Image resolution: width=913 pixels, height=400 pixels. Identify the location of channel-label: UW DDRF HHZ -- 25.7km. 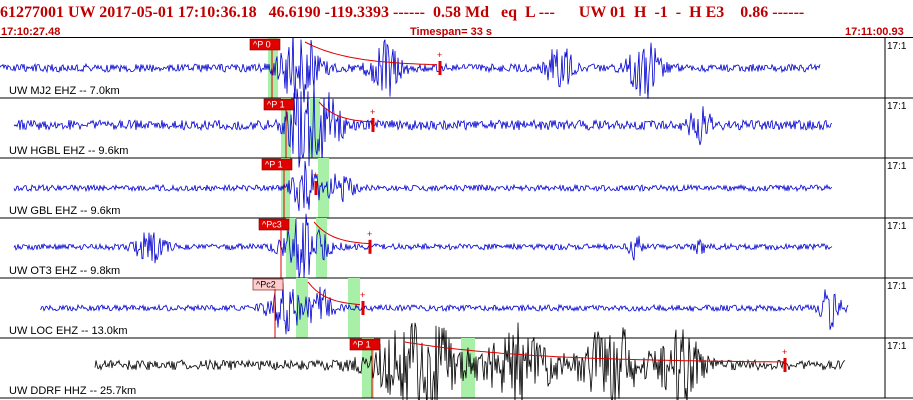
(72, 391).